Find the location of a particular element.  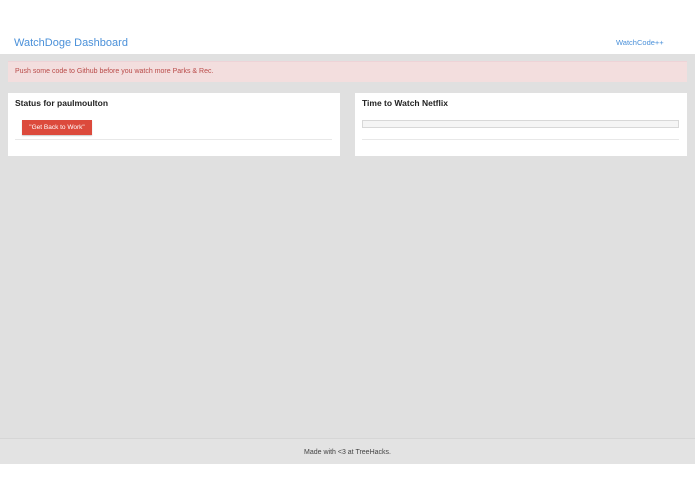

netflix-progress-bar is located at coordinates (520, 124).